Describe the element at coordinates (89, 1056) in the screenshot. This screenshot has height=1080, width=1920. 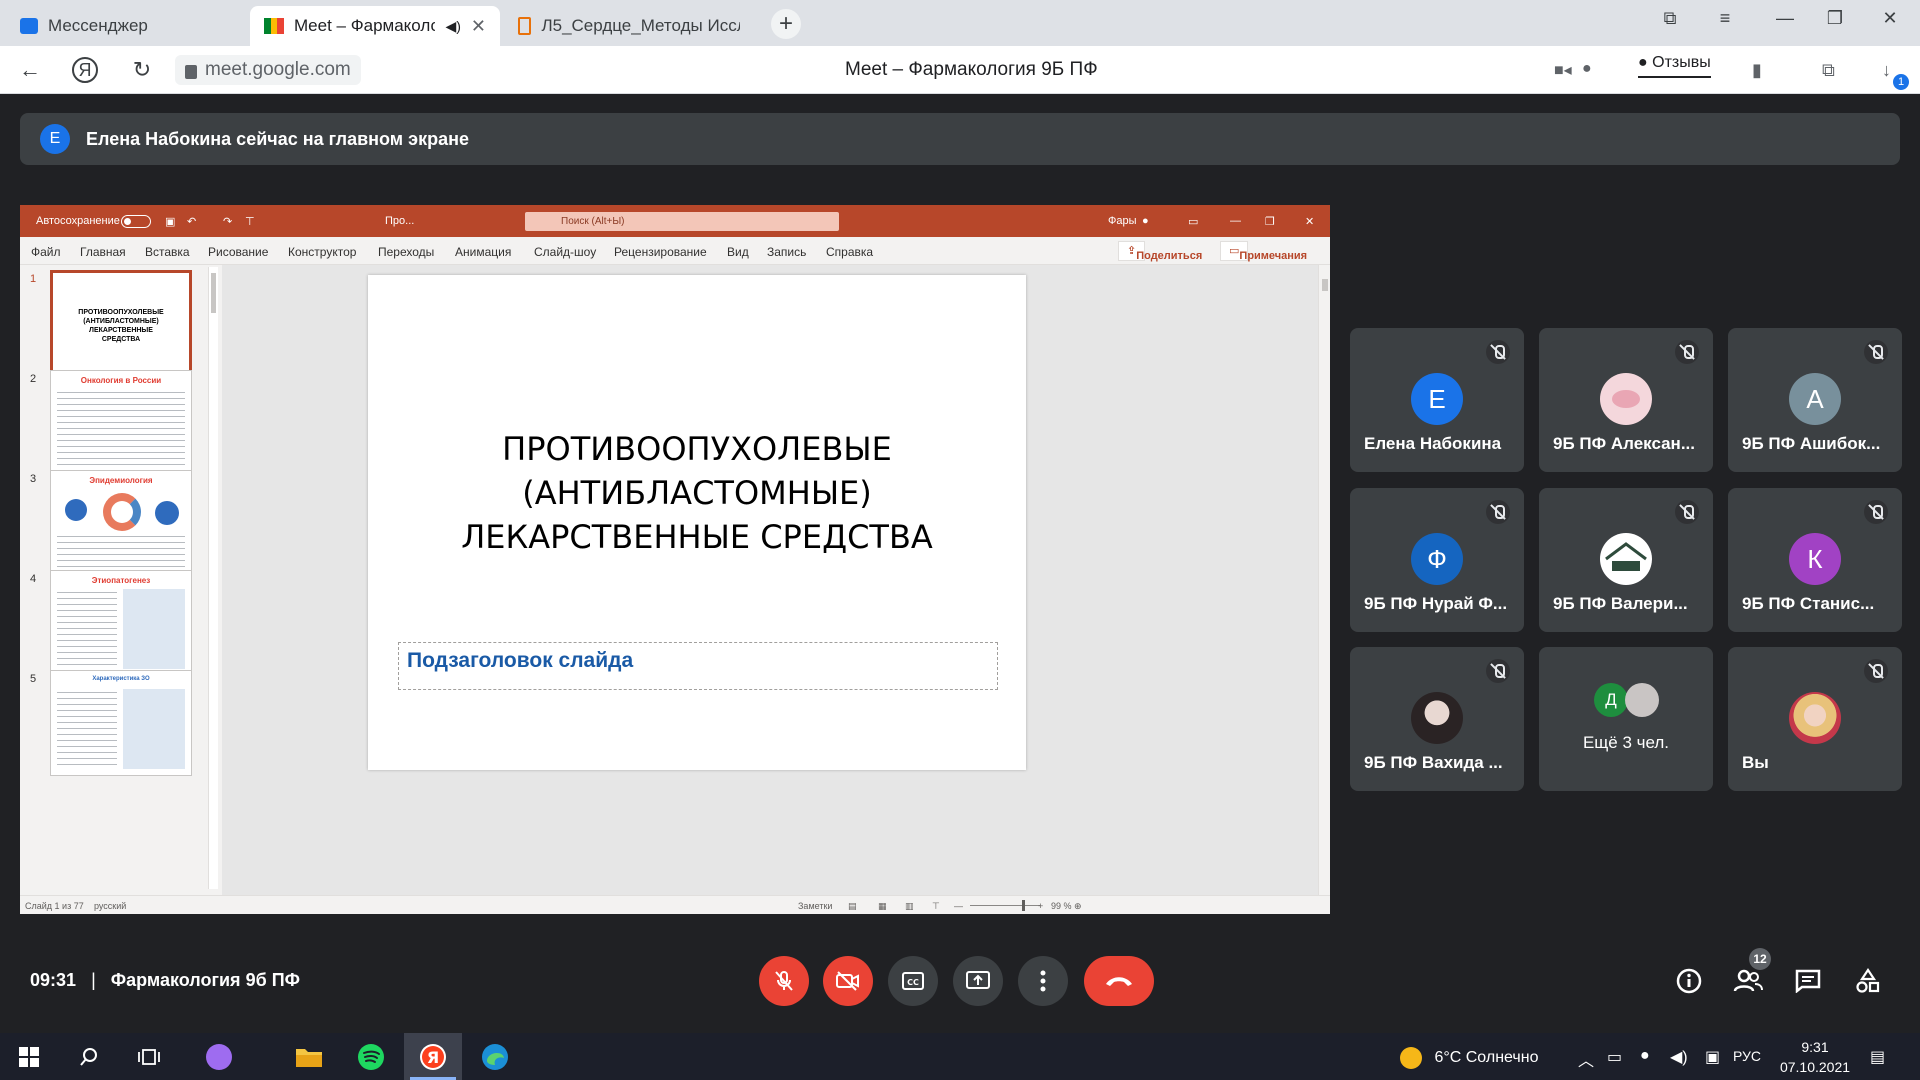
I see `search-button` at that location.